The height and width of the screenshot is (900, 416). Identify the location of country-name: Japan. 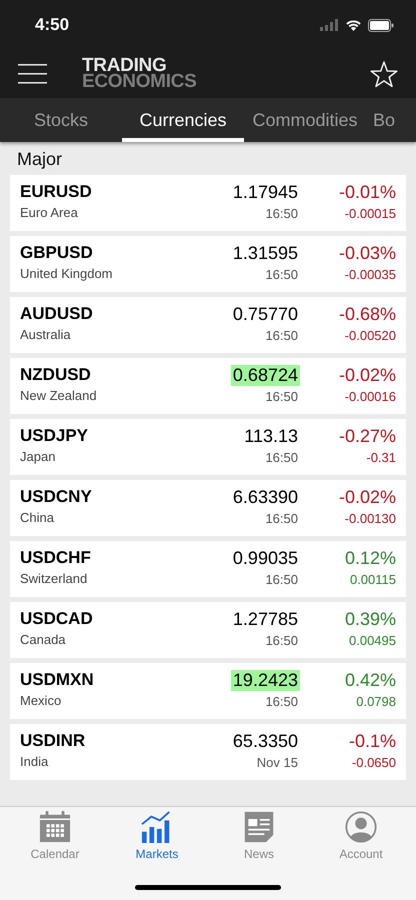
(38, 456).